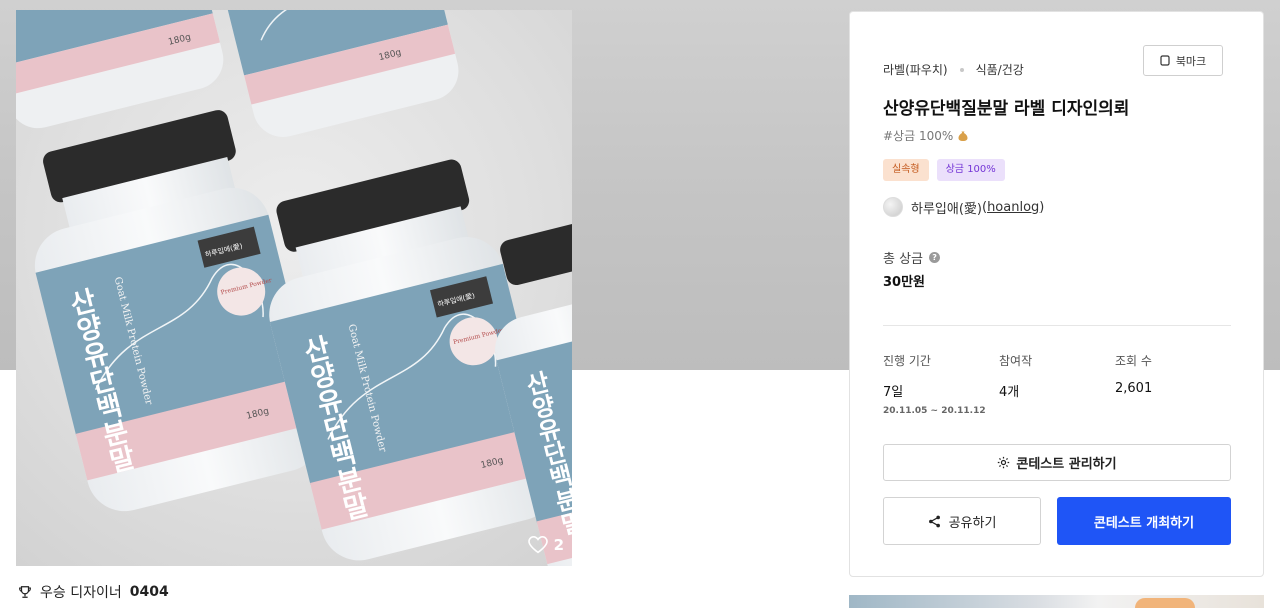 This screenshot has width=1280, height=608. I want to click on client-info: 하루입애(愛)(hoanlog), so click(963, 207).